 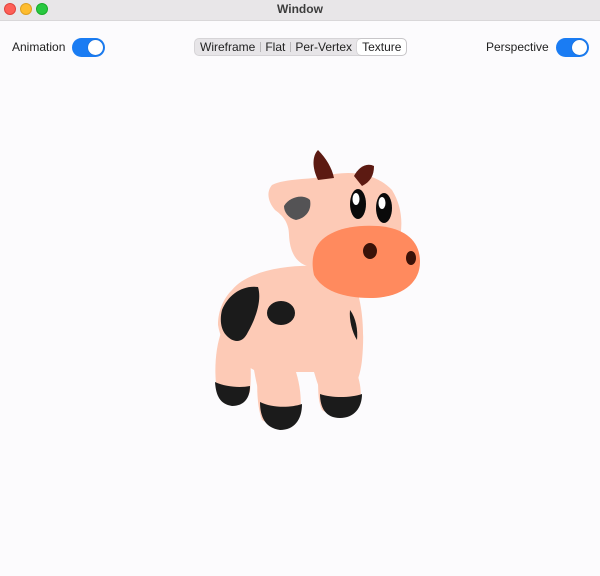 I want to click on cow-spot, so click(x=281, y=313).